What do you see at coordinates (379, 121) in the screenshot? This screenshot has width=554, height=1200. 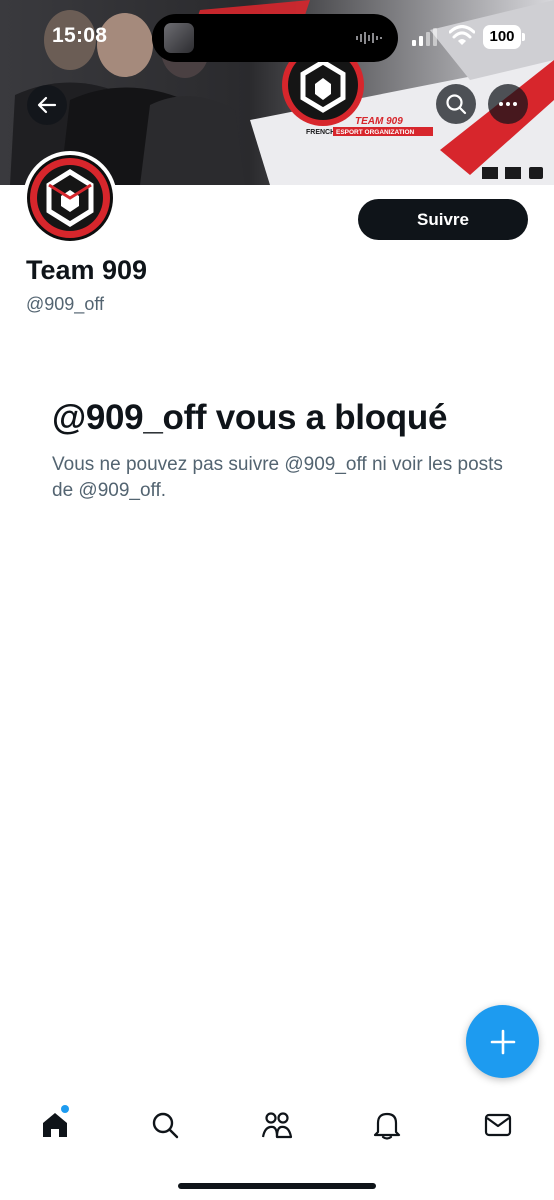 I see `banner-team-label: TEAM 909` at bounding box center [379, 121].